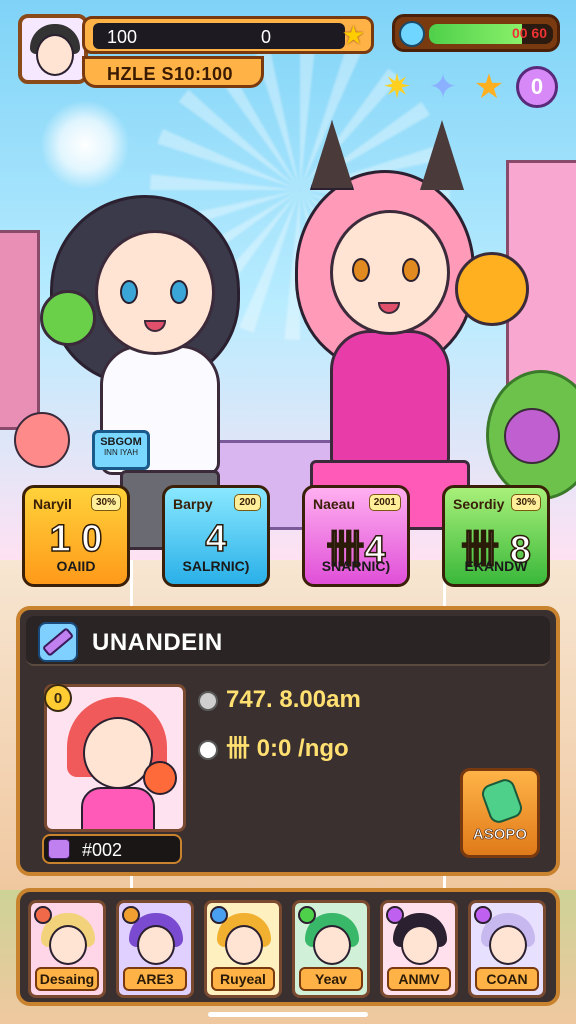 The image size is (576, 1024). I want to click on gem-icon, so click(502, 801).